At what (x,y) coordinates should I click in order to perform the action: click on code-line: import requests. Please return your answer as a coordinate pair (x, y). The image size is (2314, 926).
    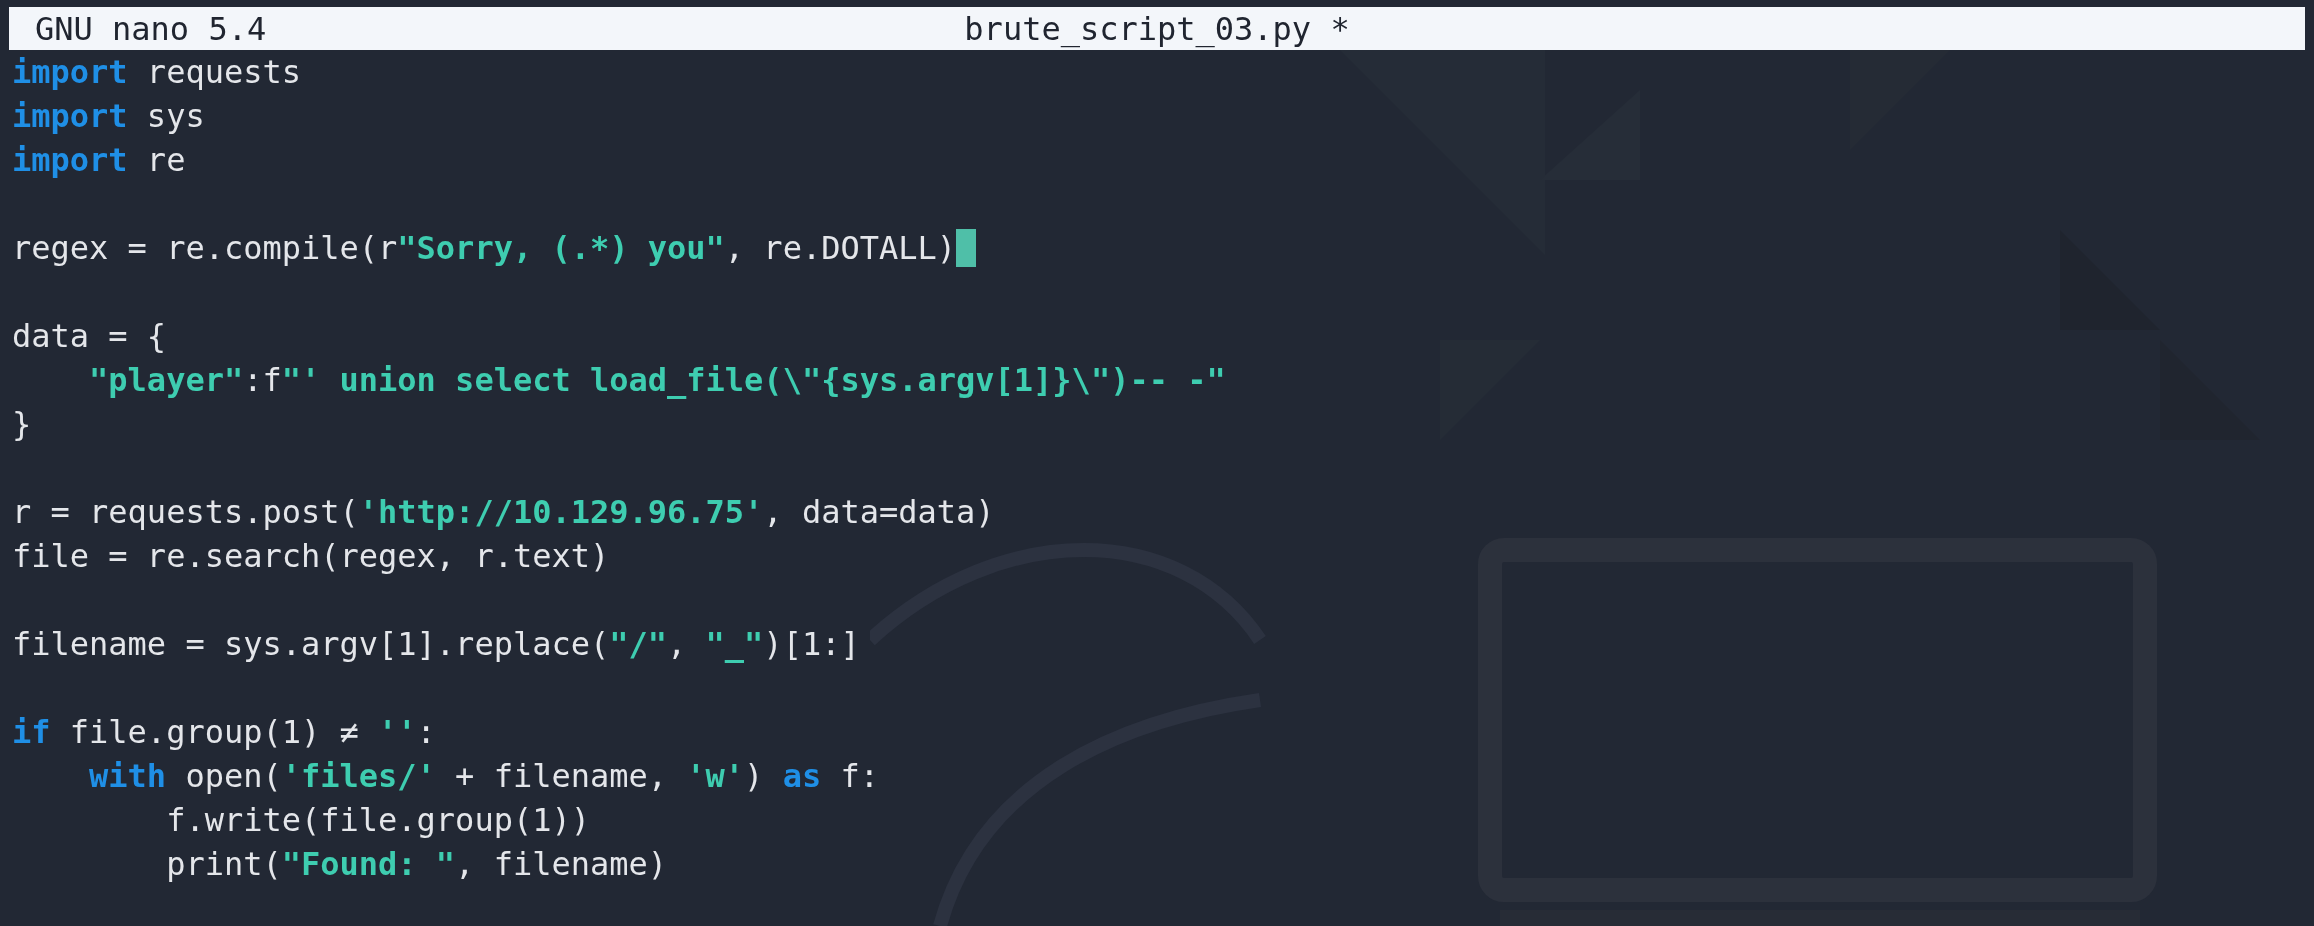
    Looking at the image, I should click on (156, 72).